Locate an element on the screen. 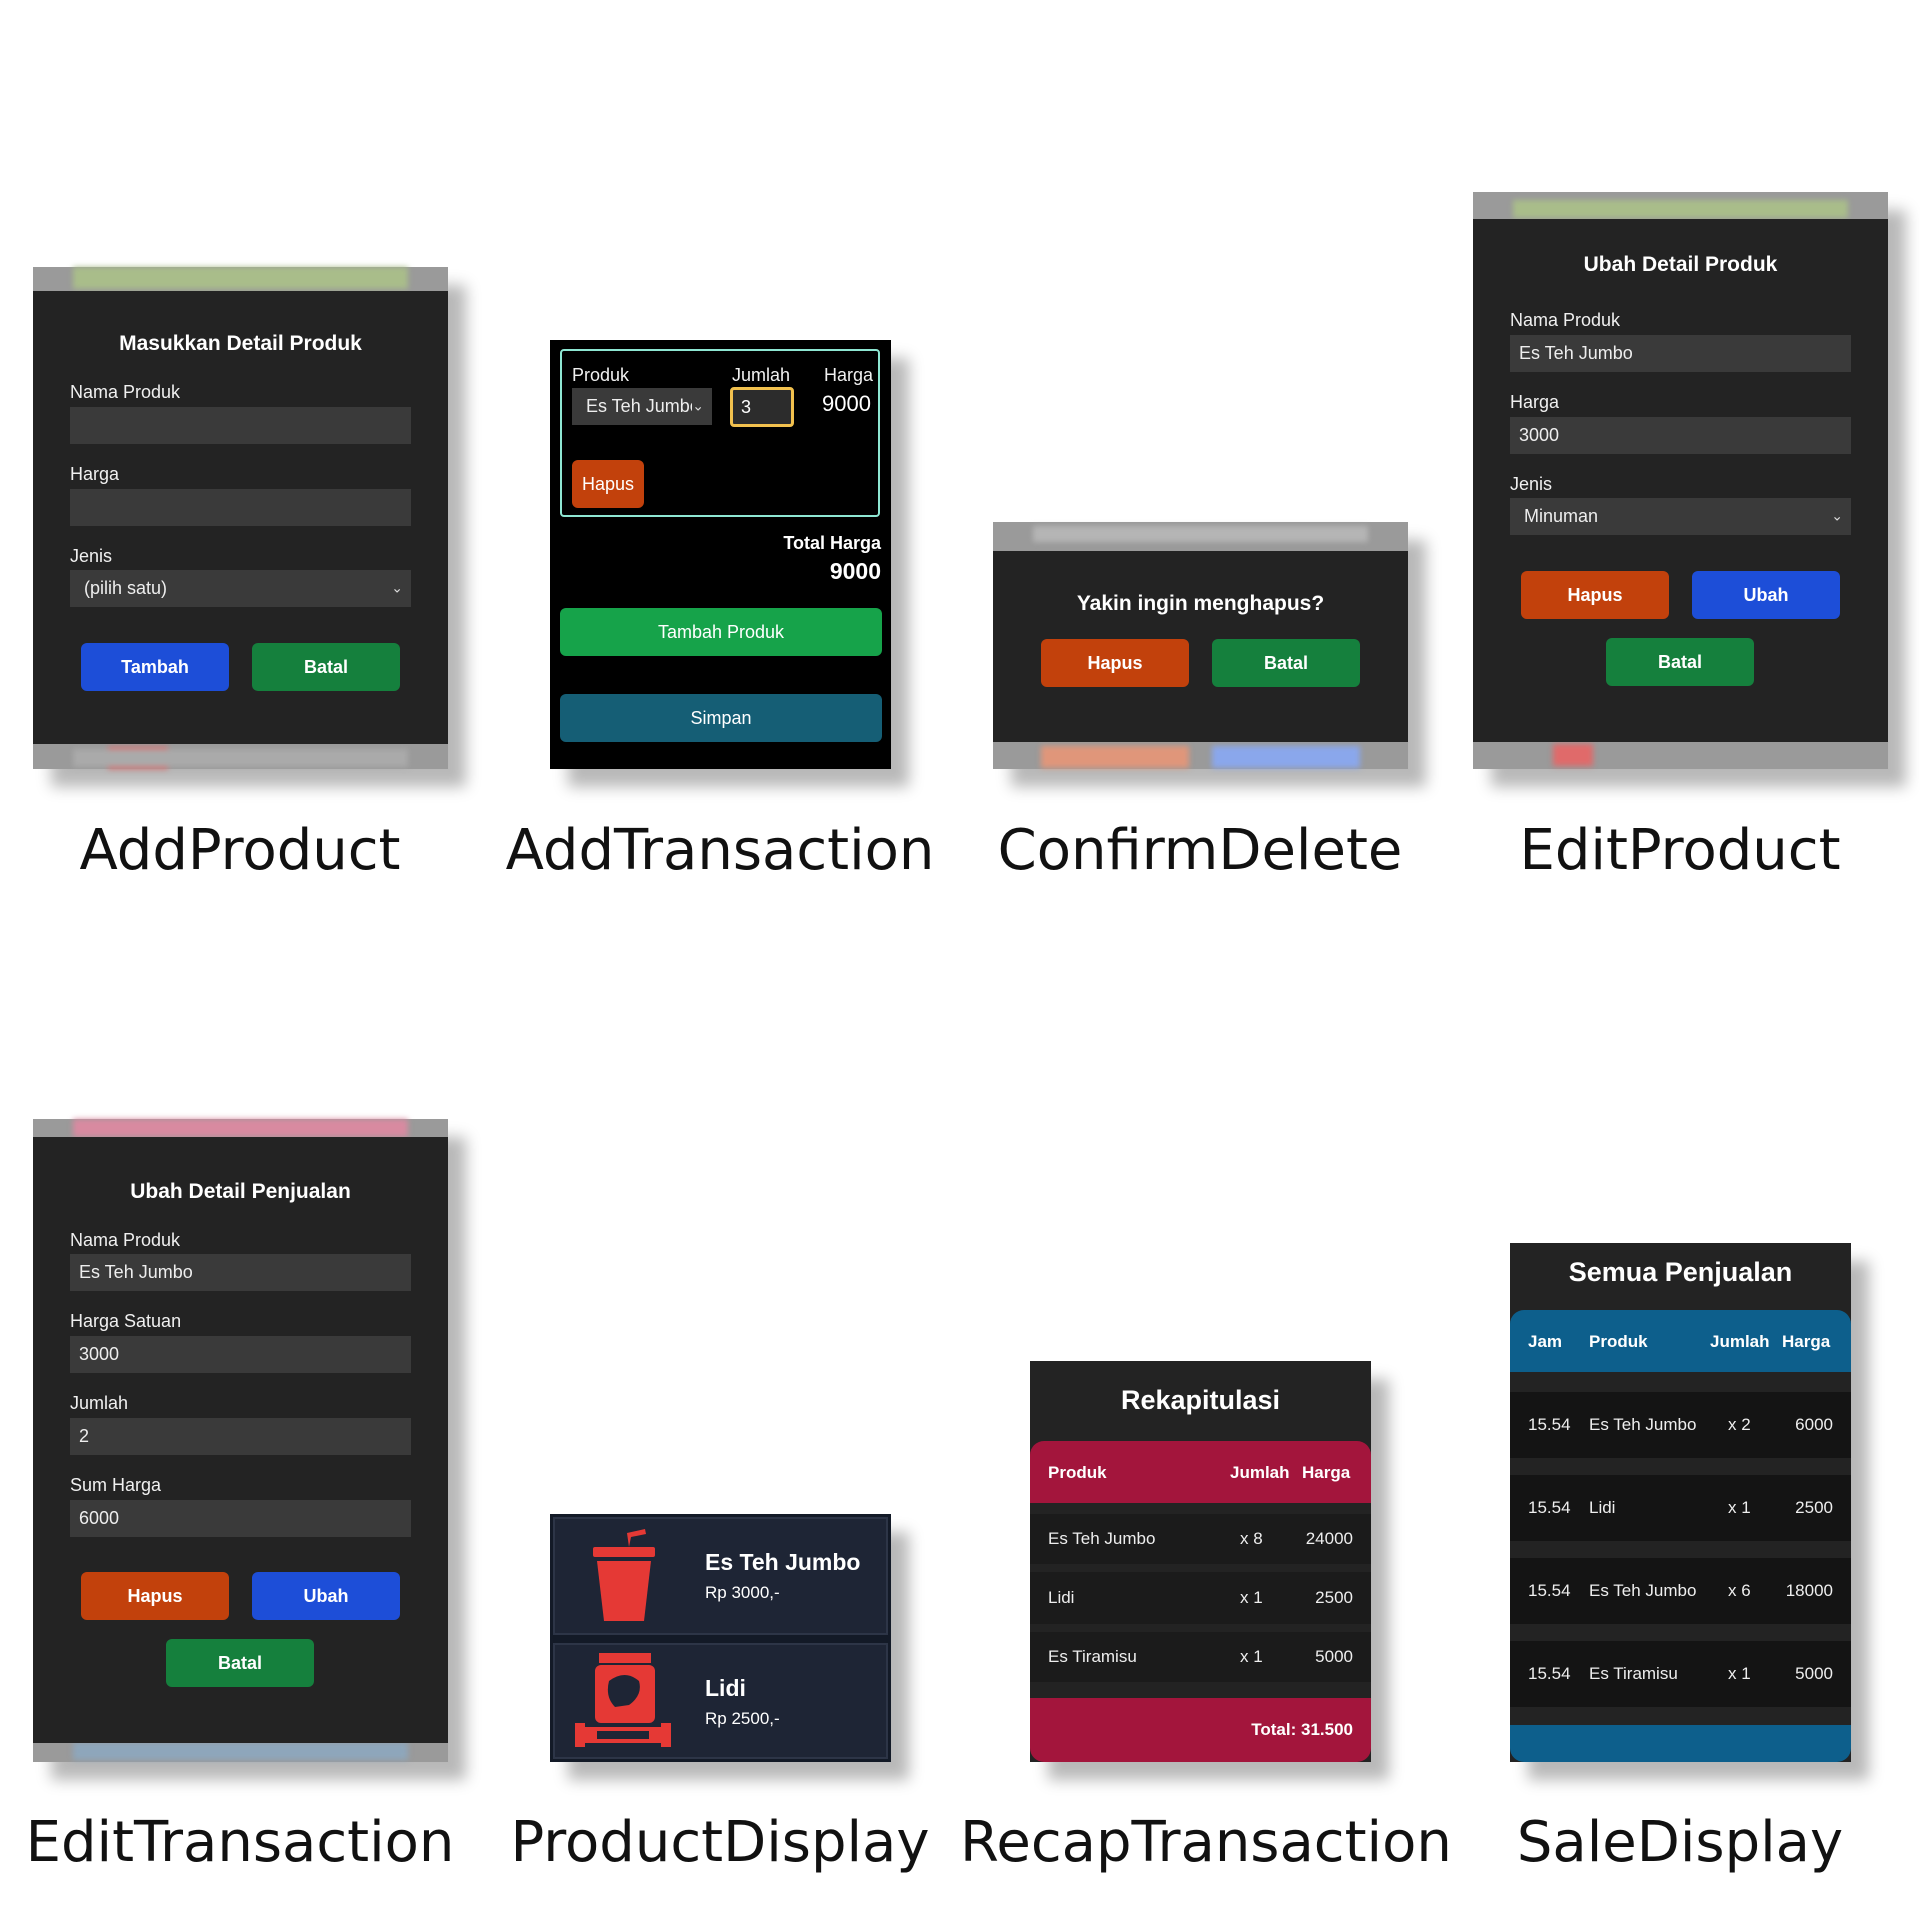 The image size is (1920, 1920). product-display-panel: Es Teh Jumbo Rp 3000,- Lidi Rp 2500,- is located at coordinates (720, 1638).